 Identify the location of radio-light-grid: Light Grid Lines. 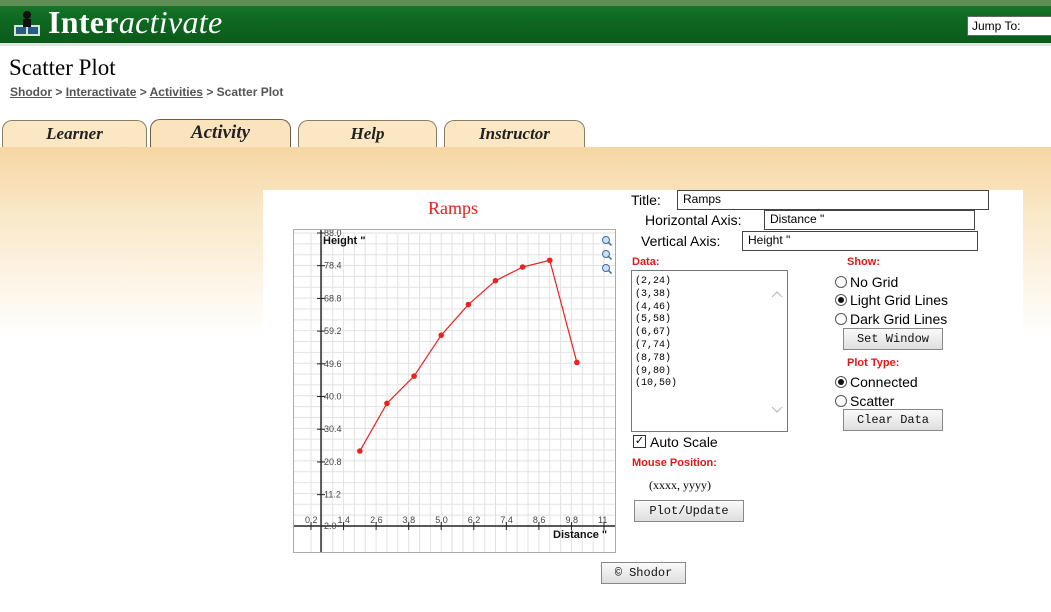
(891, 300).